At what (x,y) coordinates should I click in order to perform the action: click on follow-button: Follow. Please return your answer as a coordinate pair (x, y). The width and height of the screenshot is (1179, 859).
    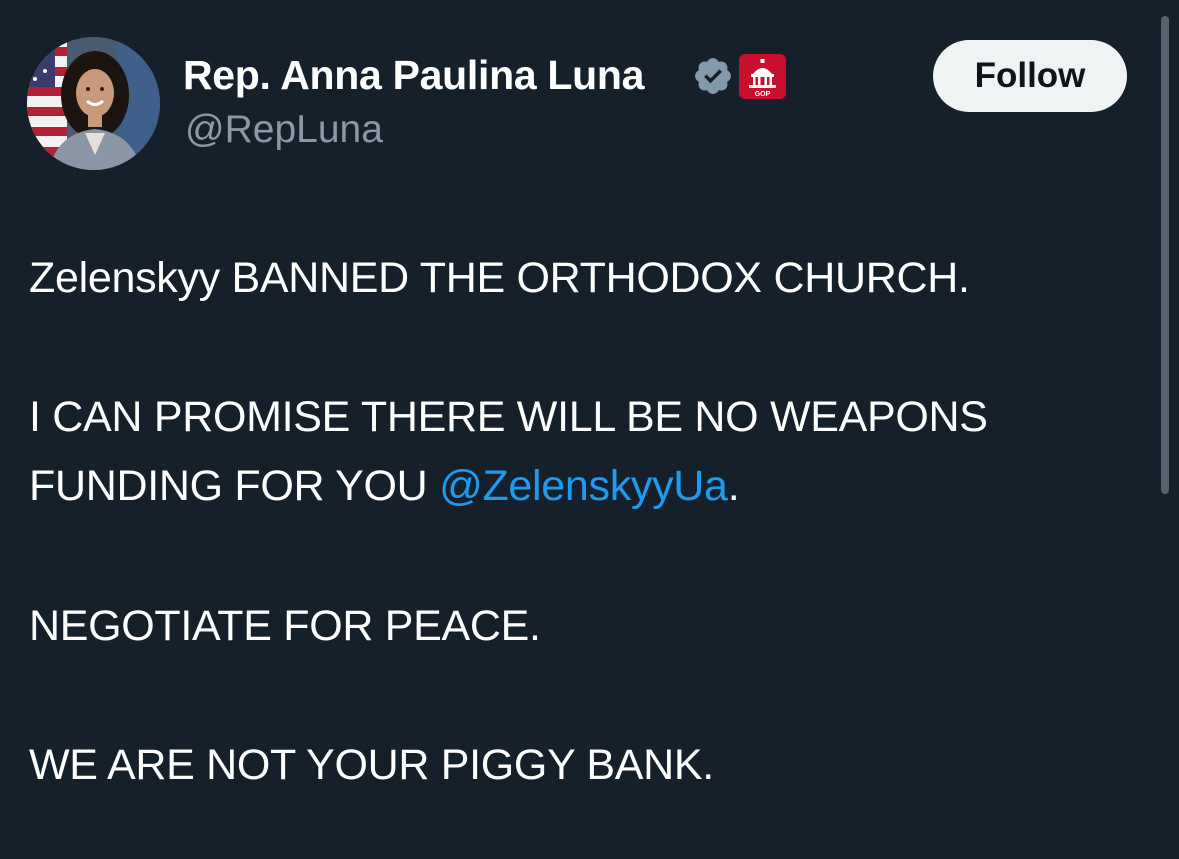
    Looking at the image, I should click on (1030, 76).